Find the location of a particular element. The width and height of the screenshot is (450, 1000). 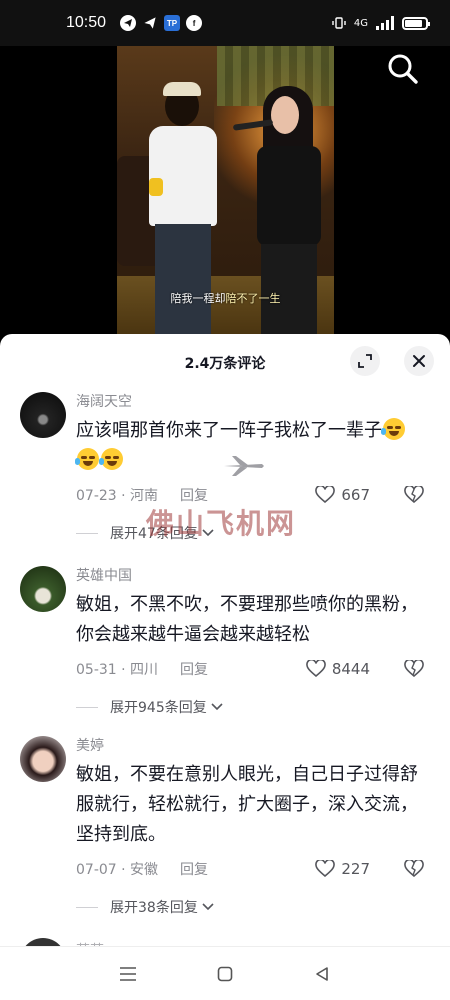

expand-replies-button: 展开38条回复 is located at coordinates (250, 907).